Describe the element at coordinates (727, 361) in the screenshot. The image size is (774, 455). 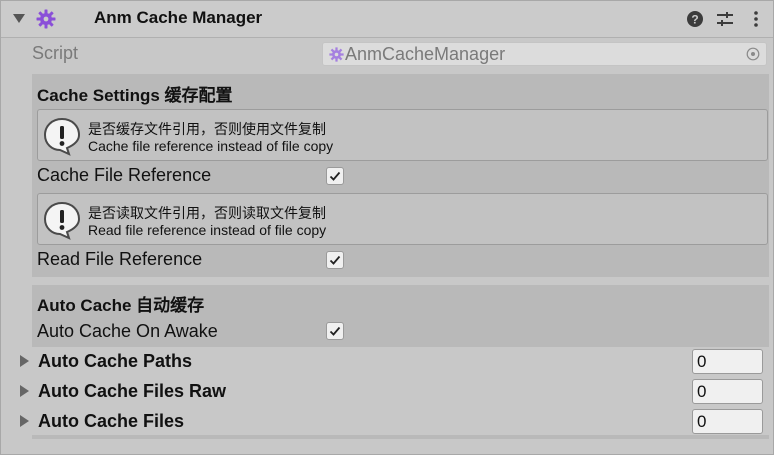
I see `auto-cache-paths-size-field: 0` at that location.